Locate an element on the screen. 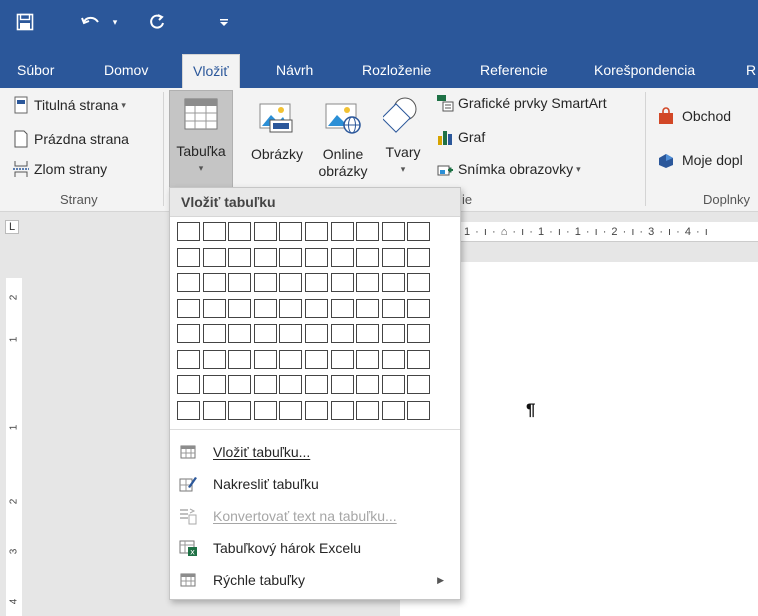  customize-qat-icon is located at coordinates (224, 22).